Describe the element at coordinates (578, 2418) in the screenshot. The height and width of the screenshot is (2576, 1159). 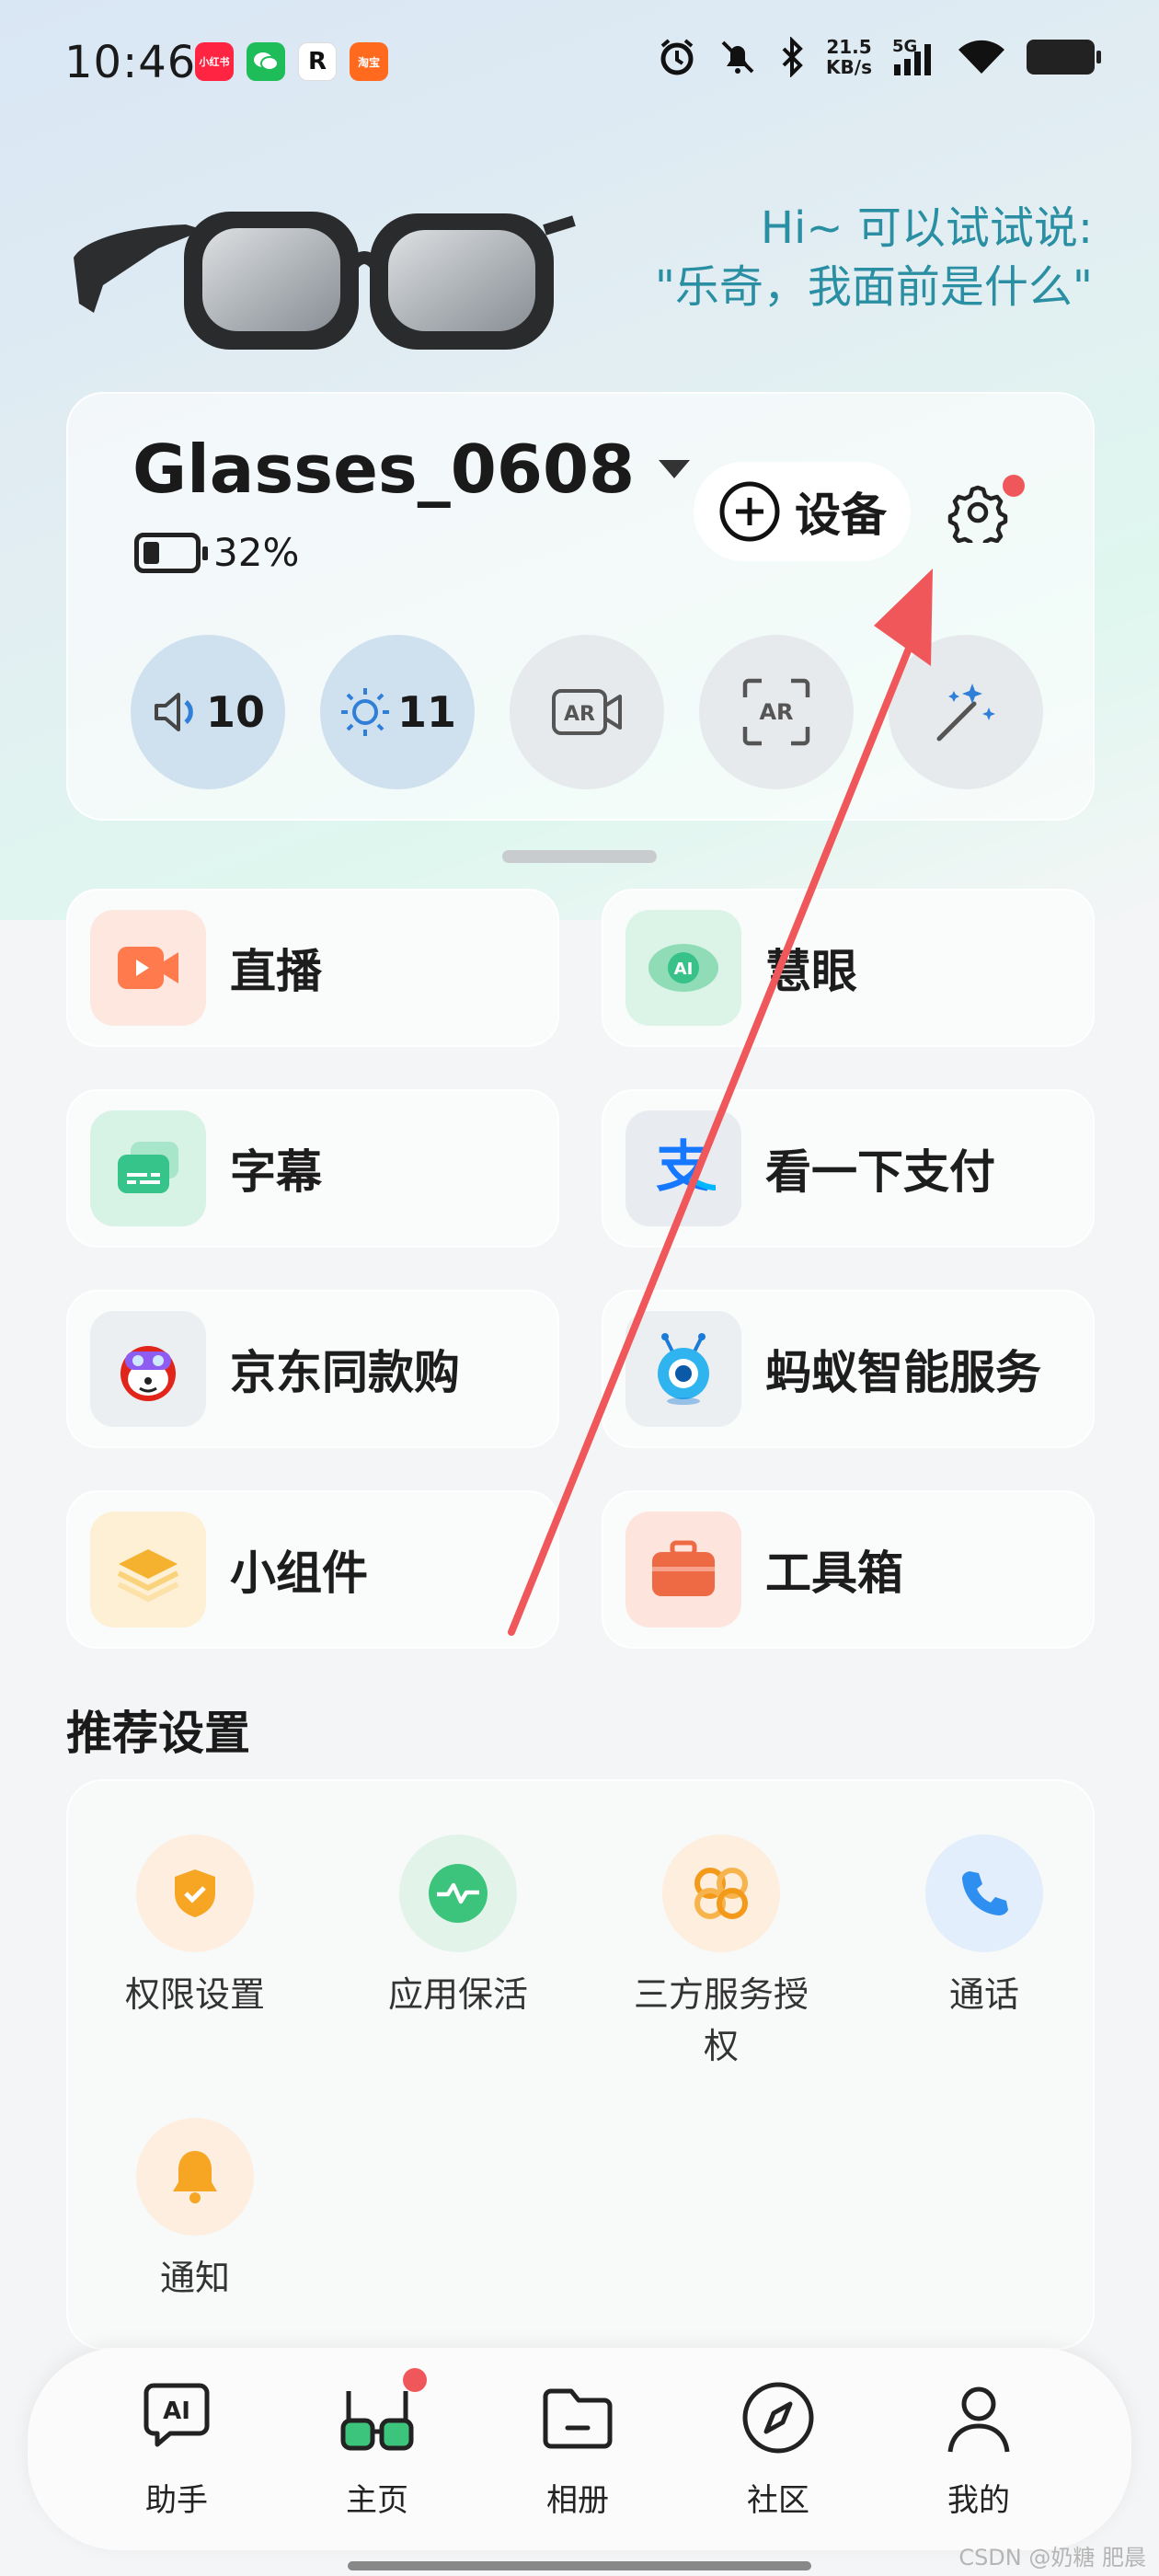
I see `folder-icon` at that location.